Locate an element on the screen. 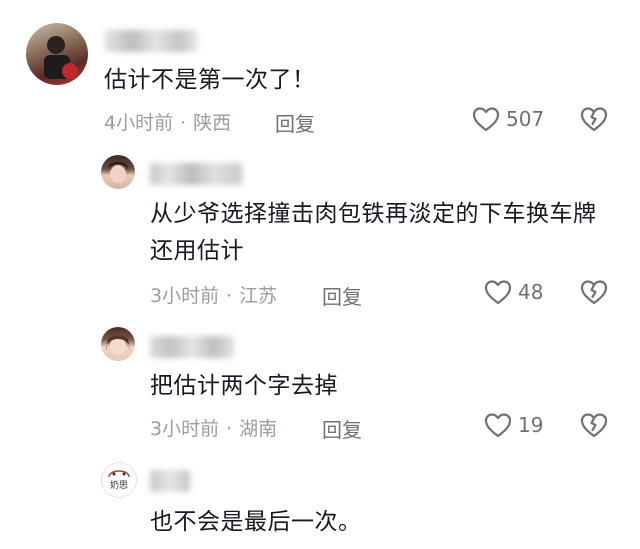 The width and height of the screenshot is (640, 549). like-count: 507 is located at coordinates (525, 119).